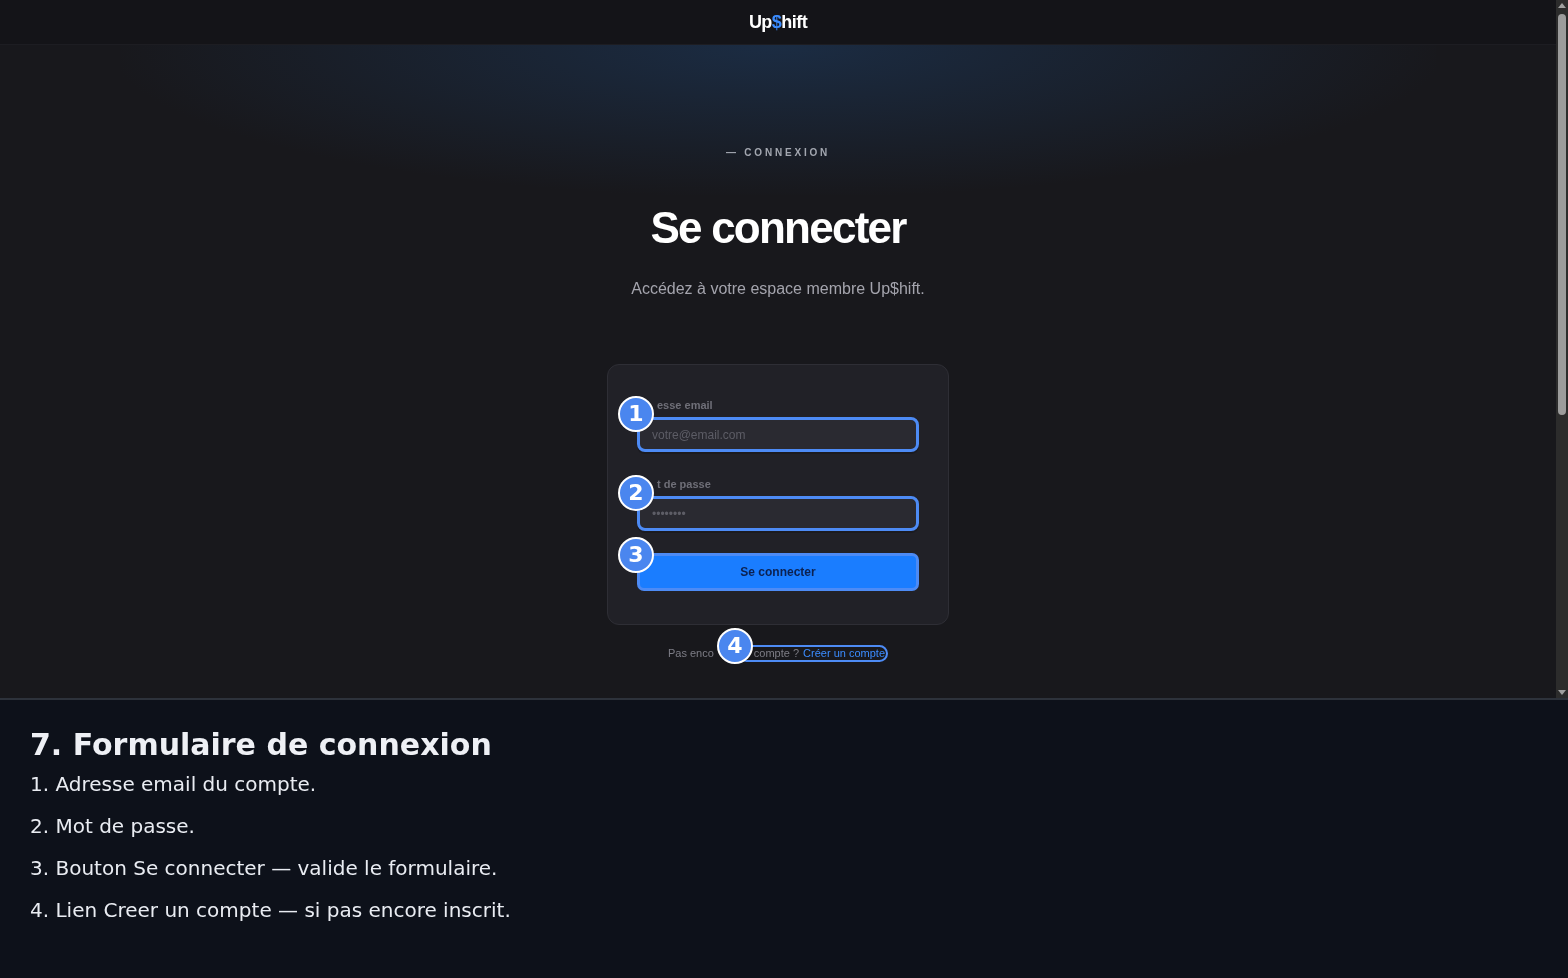 The image size is (1568, 978). I want to click on caption-item: 3. Bouton Se connecter — valide le formulaire., so click(264, 868).